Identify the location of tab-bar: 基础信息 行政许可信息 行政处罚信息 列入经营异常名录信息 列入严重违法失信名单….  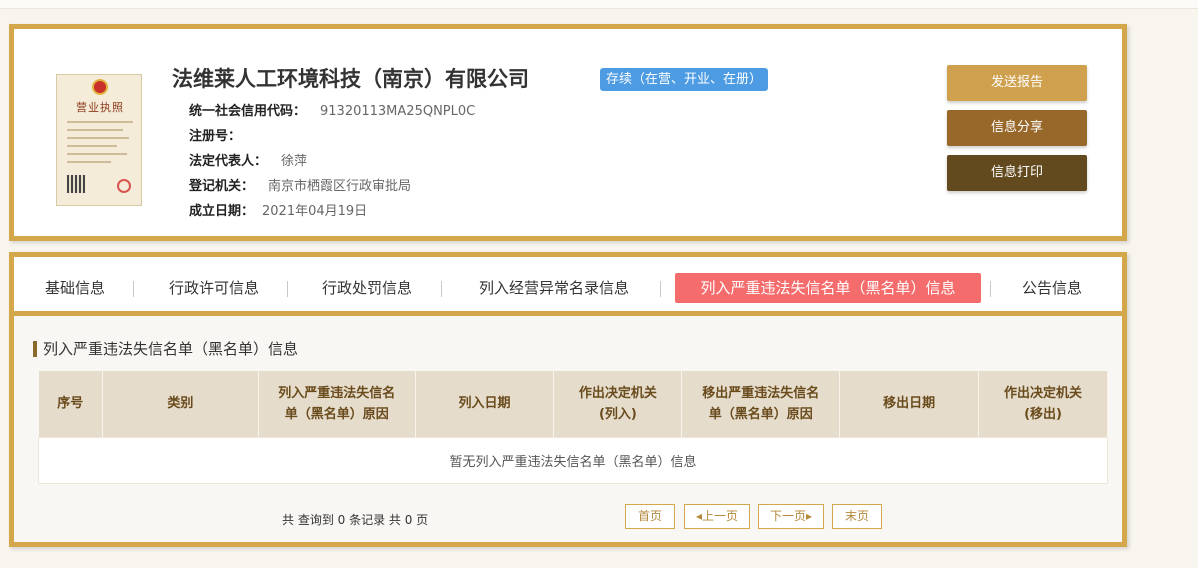
(568, 286).